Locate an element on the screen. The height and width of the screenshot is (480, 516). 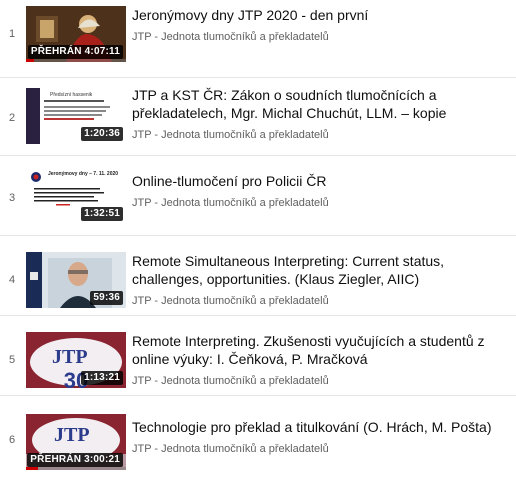
item-index: 4 is located at coordinates (12, 280).